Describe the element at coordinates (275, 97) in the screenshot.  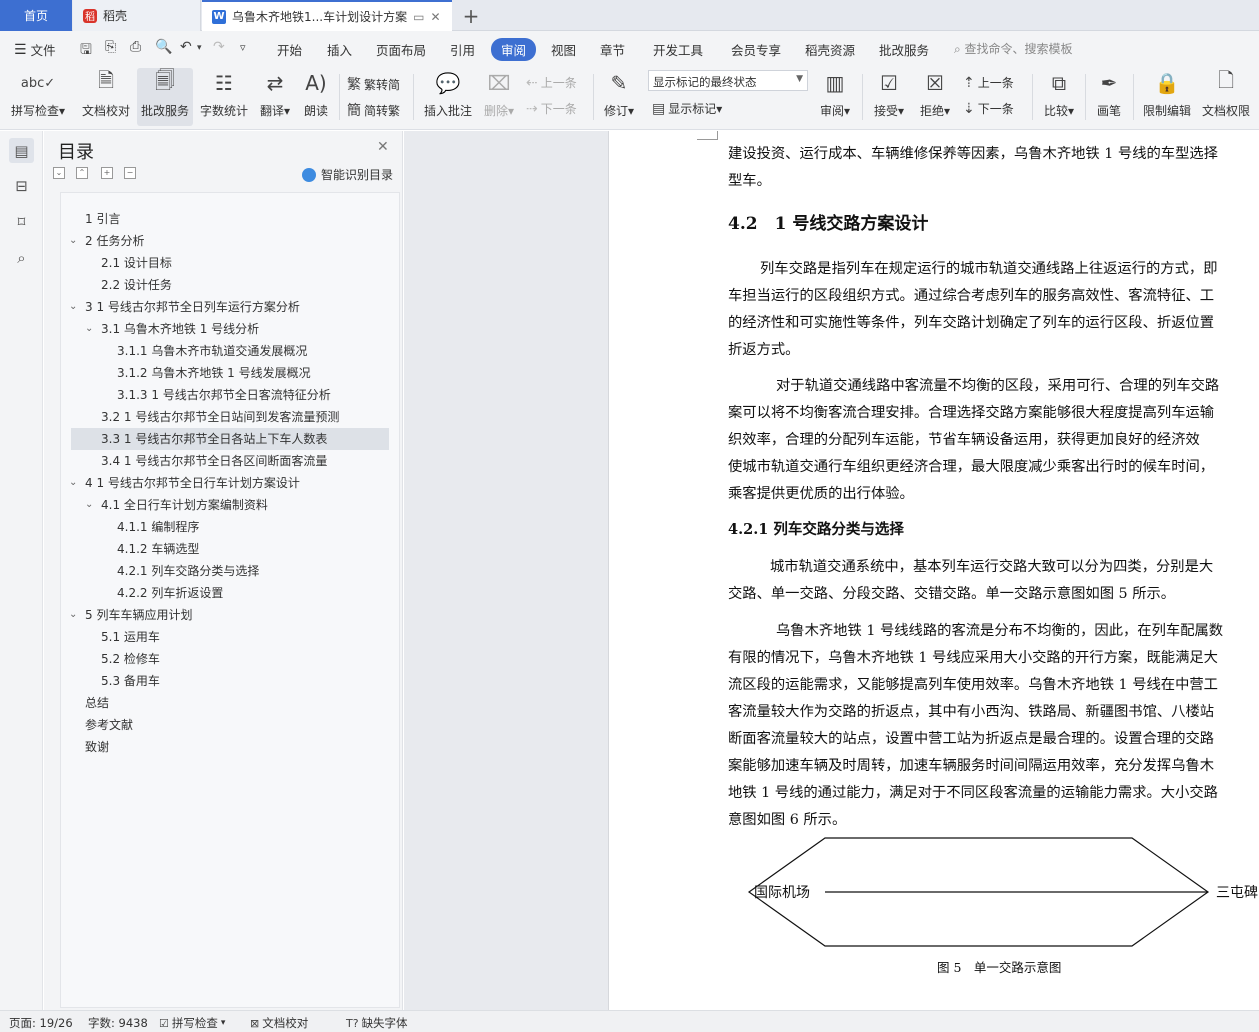
I see `translate-button: ⇄ 翻译▾` at that location.